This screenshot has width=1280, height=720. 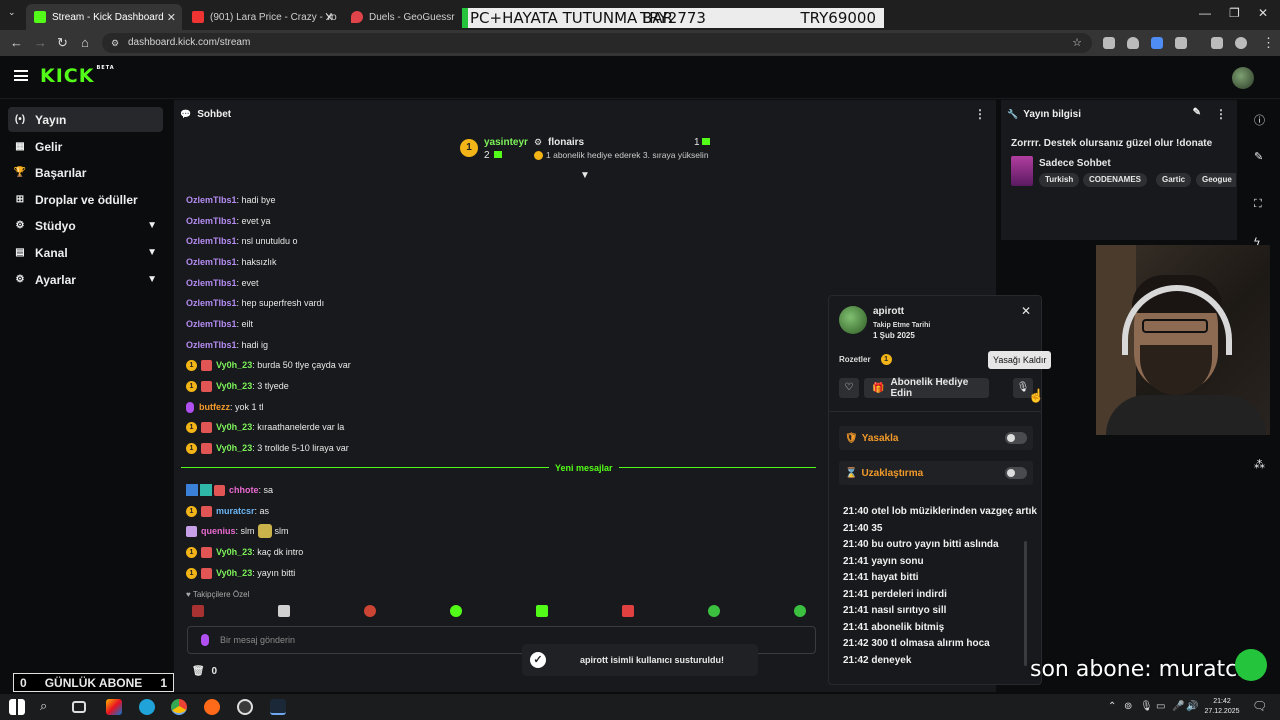 What do you see at coordinates (1259, 706) in the screenshot?
I see `notification-icon: 🗨` at bounding box center [1259, 706].